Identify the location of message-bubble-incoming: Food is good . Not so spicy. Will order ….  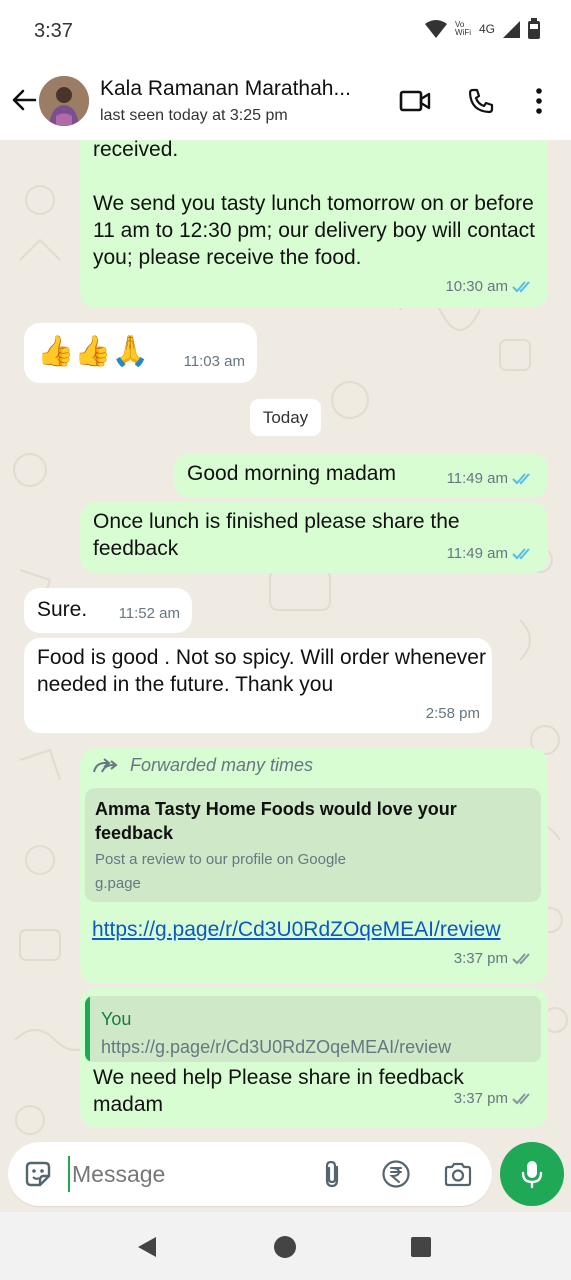
(258, 685).